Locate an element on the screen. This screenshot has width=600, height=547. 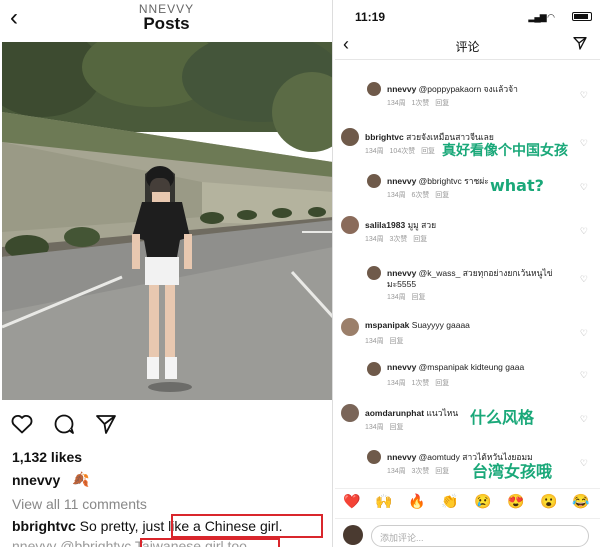
comment-author: bbrightvc is located at coordinates (44, 526).